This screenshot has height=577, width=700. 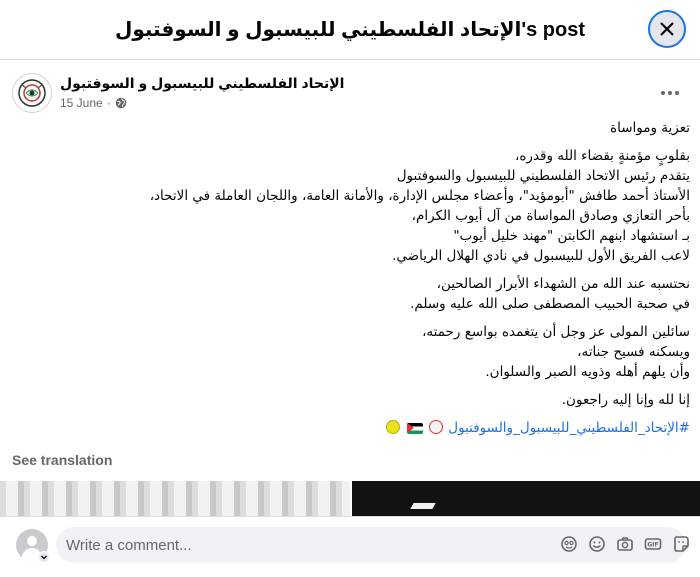 What do you see at coordinates (365, 428) in the screenshot?
I see `hashtag-line: #الإتحاد_الفلسطيني_للبيسبول_والسوفتبول` at bounding box center [365, 428].